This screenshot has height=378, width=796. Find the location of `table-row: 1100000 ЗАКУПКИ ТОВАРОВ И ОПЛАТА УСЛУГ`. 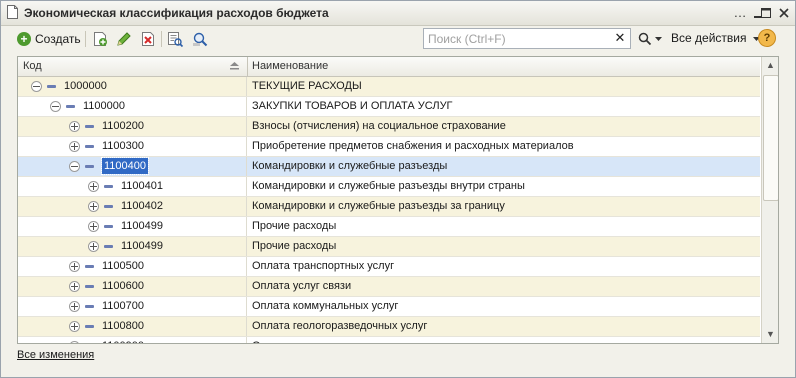

table-row: 1100000 ЗАКУПКИ ТОВАРОВ И ОПЛАТА УСЛУГ is located at coordinates (389, 107).